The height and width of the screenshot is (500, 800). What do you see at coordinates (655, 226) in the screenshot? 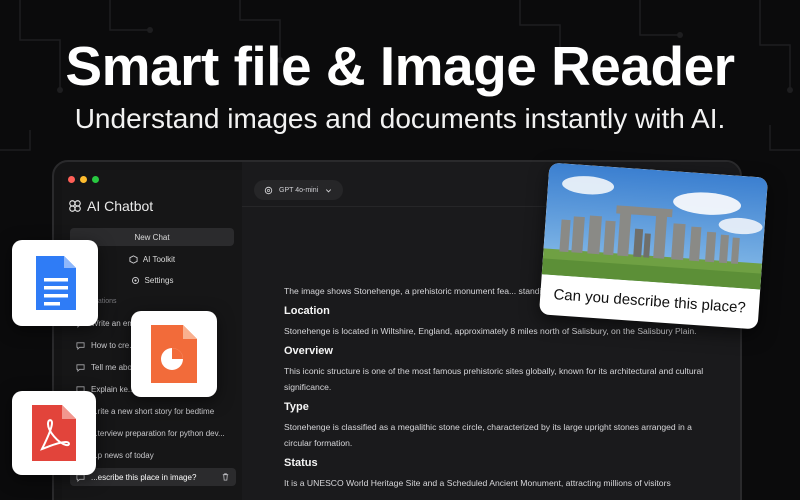
I see `stonehenge-photo` at bounding box center [655, 226].